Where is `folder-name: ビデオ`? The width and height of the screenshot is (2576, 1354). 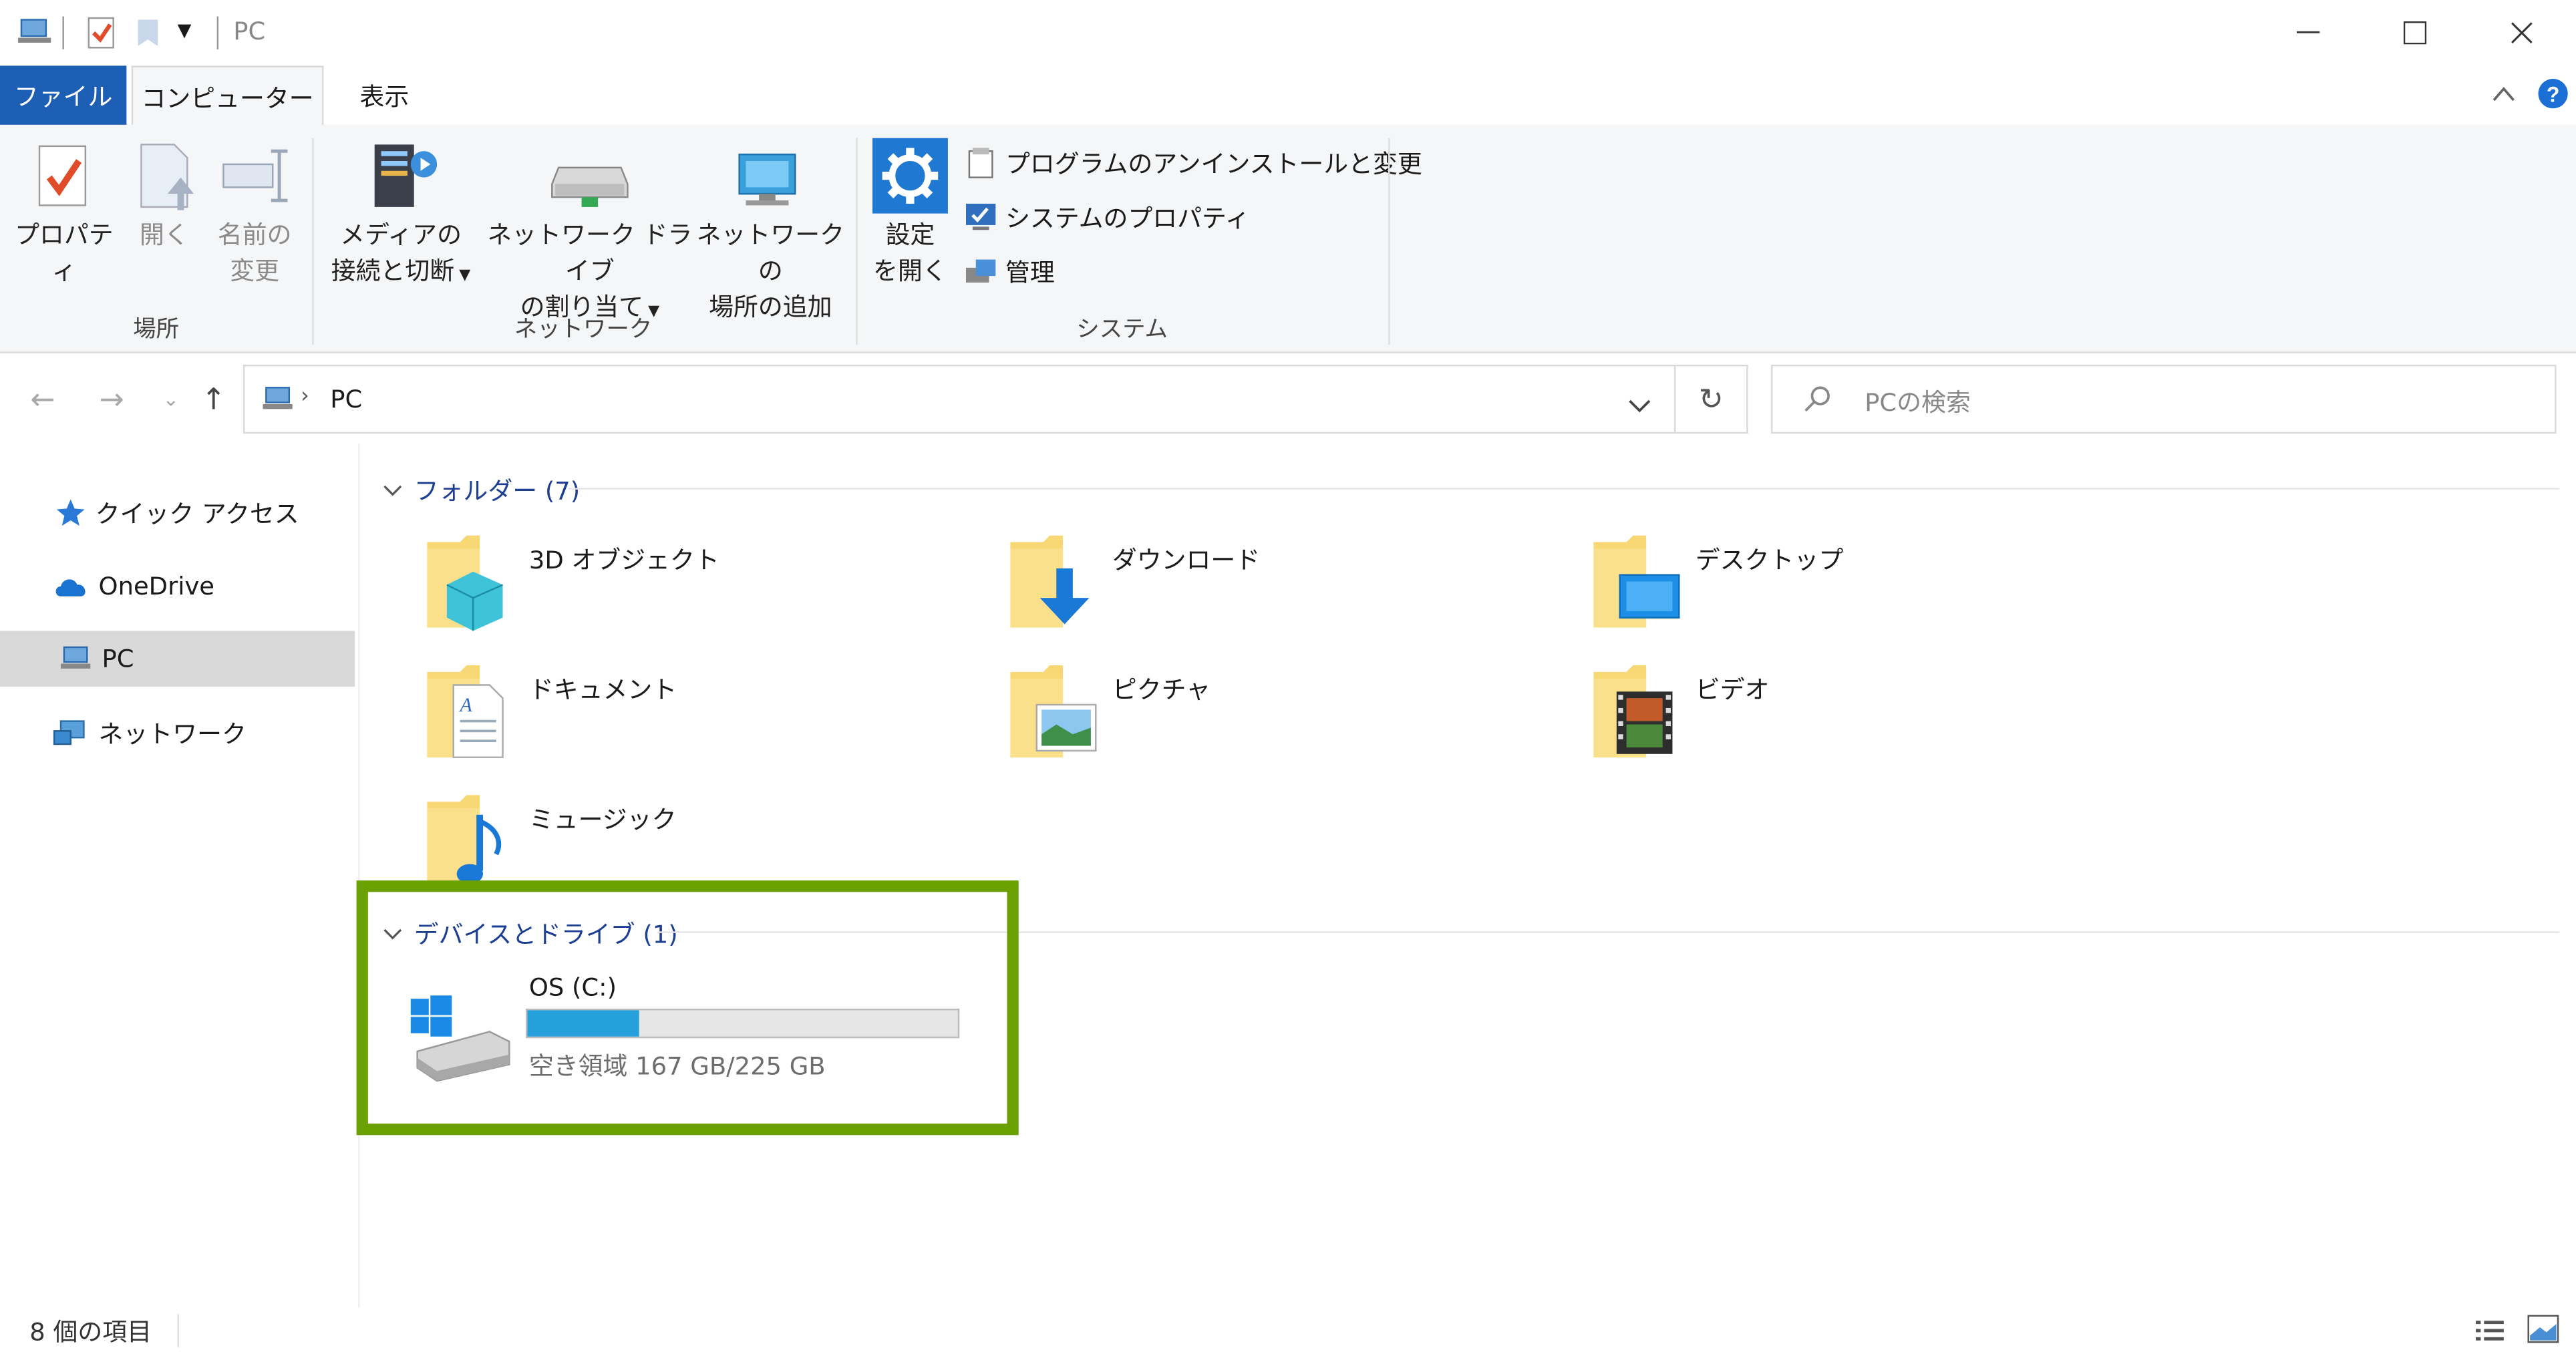
folder-name: ビデオ is located at coordinates (1733, 689).